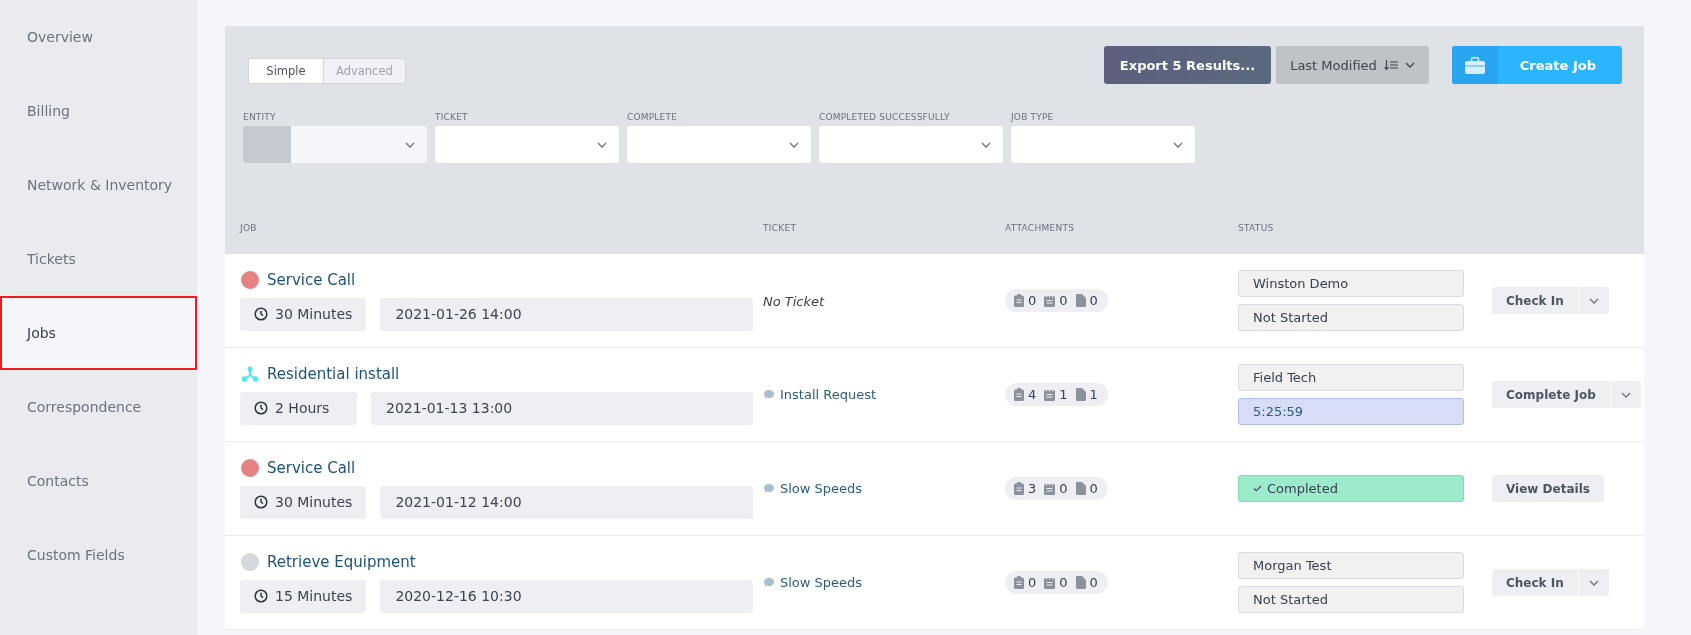 The image size is (1691, 635). I want to click on date-chip: 2021-01-13 13:00, so click(562, 408).